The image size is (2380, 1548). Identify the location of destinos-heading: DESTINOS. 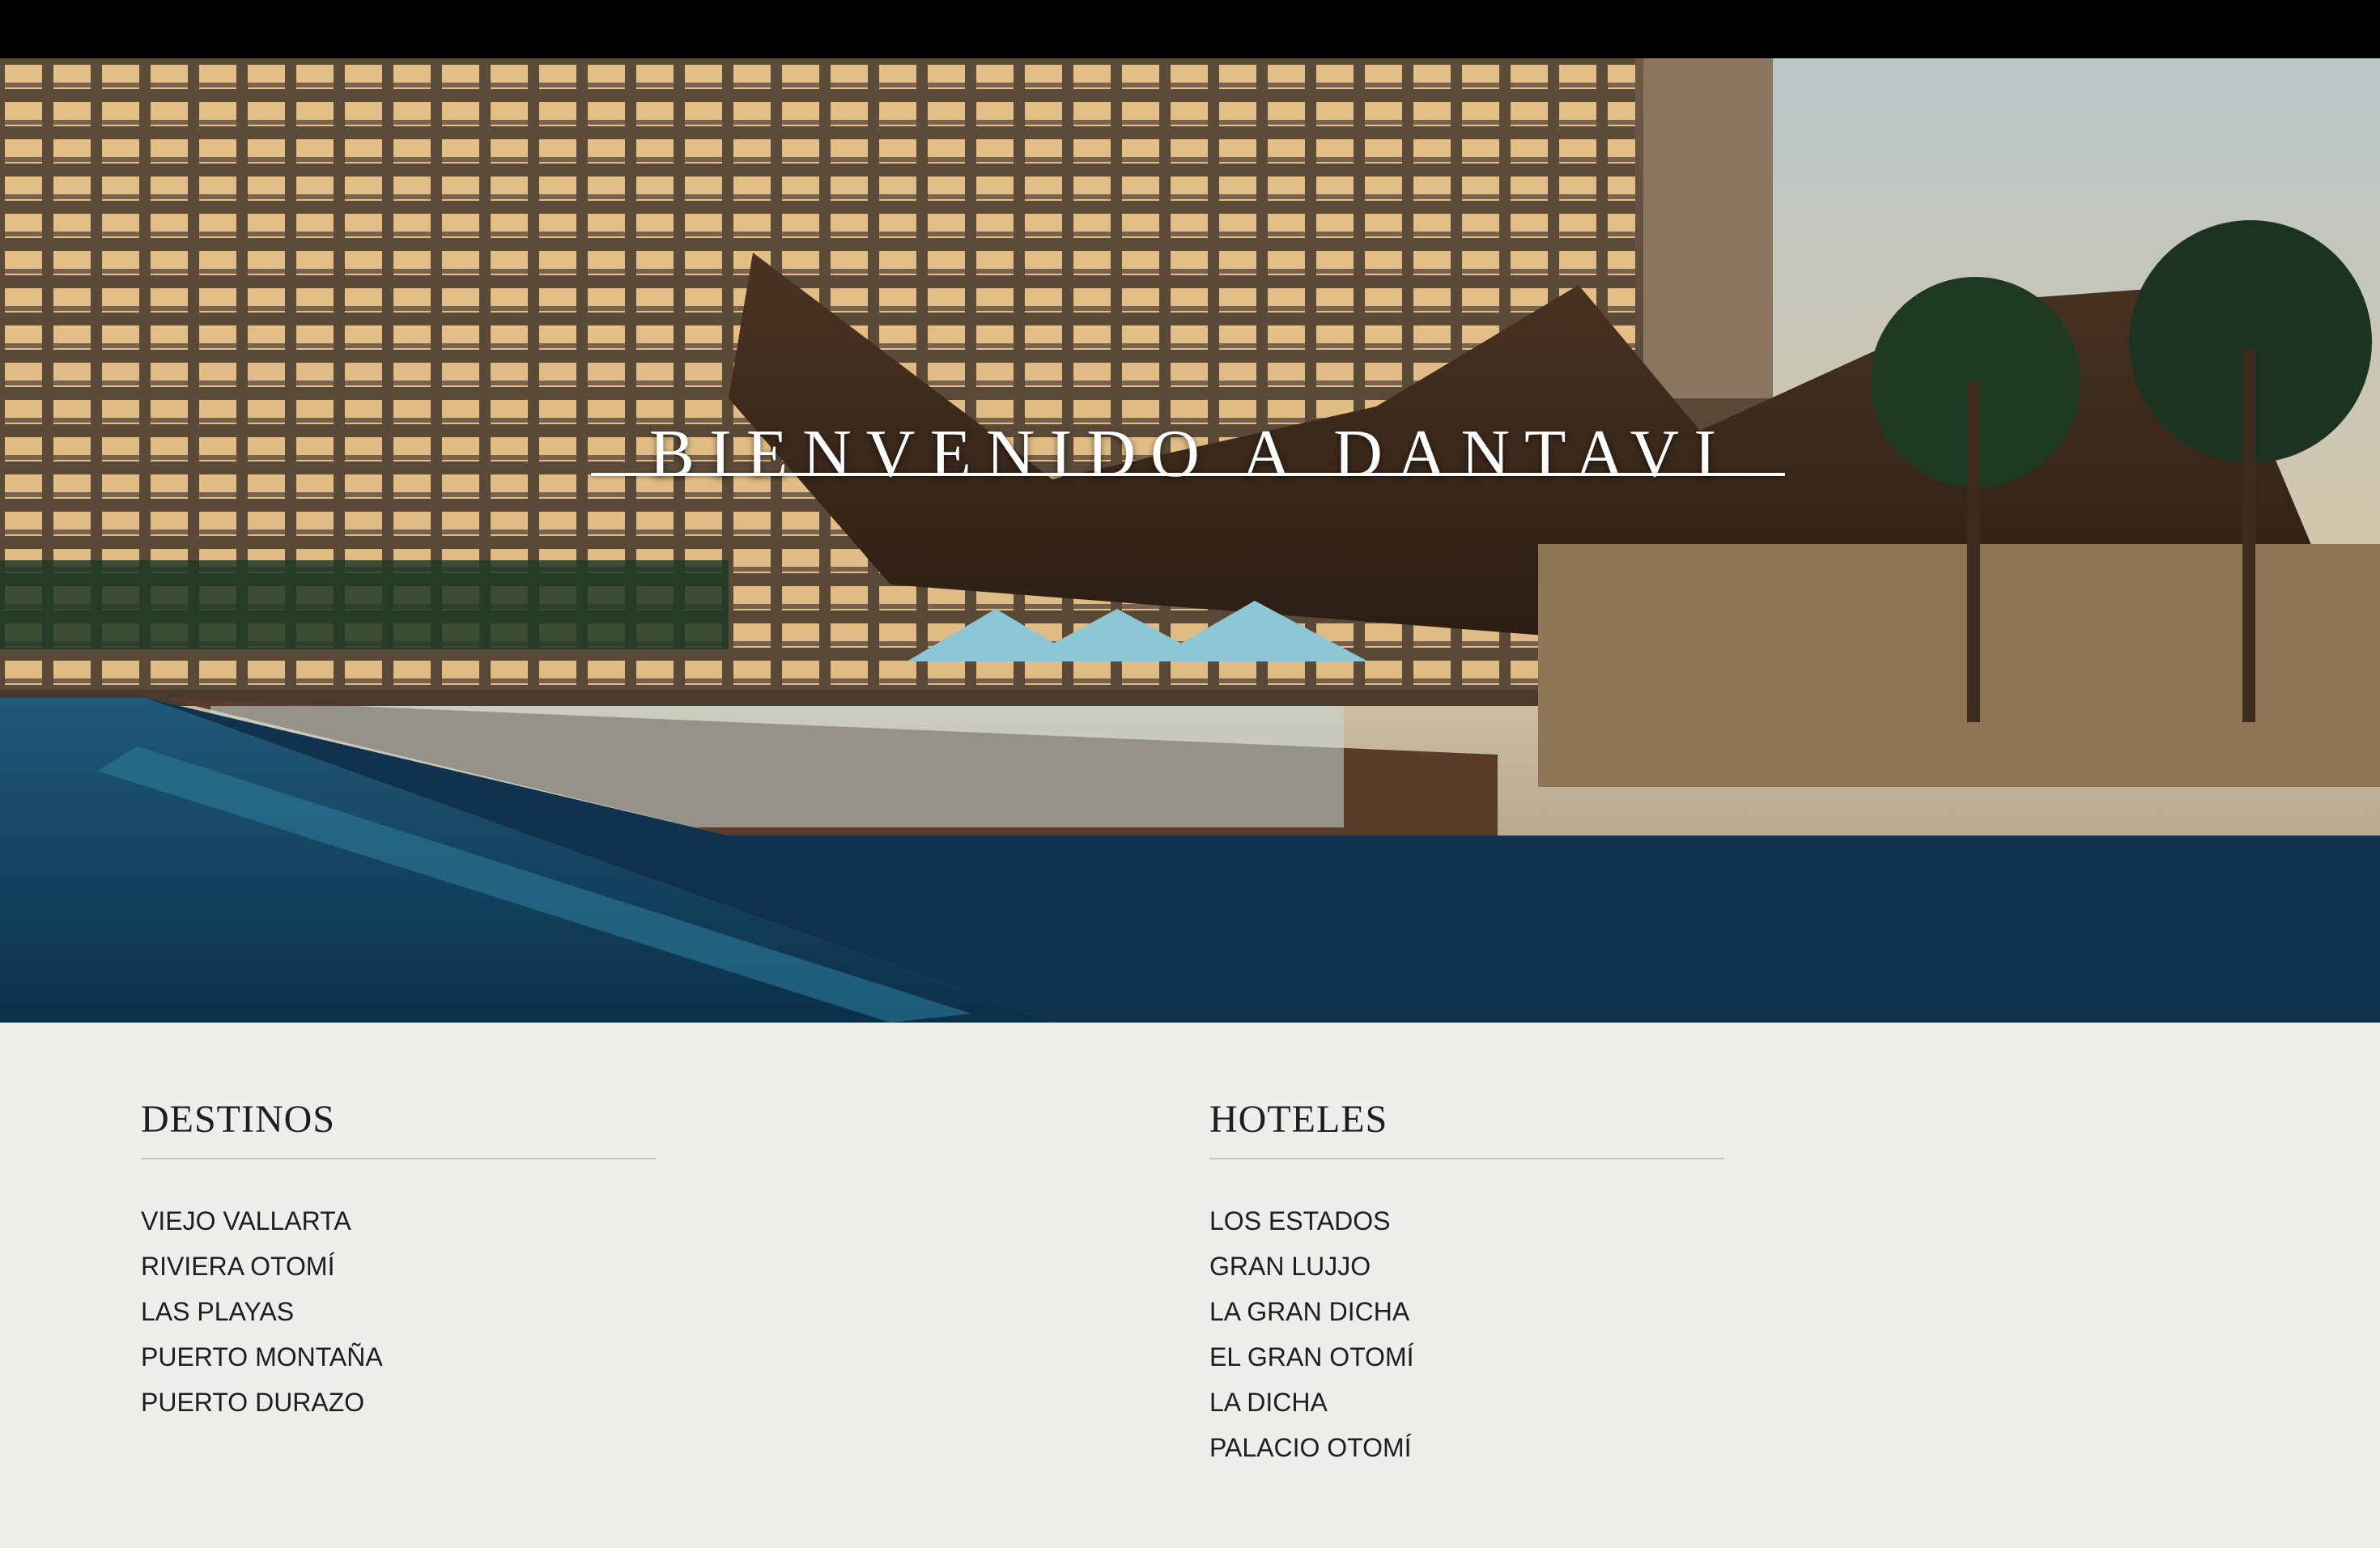
(238, 1119).